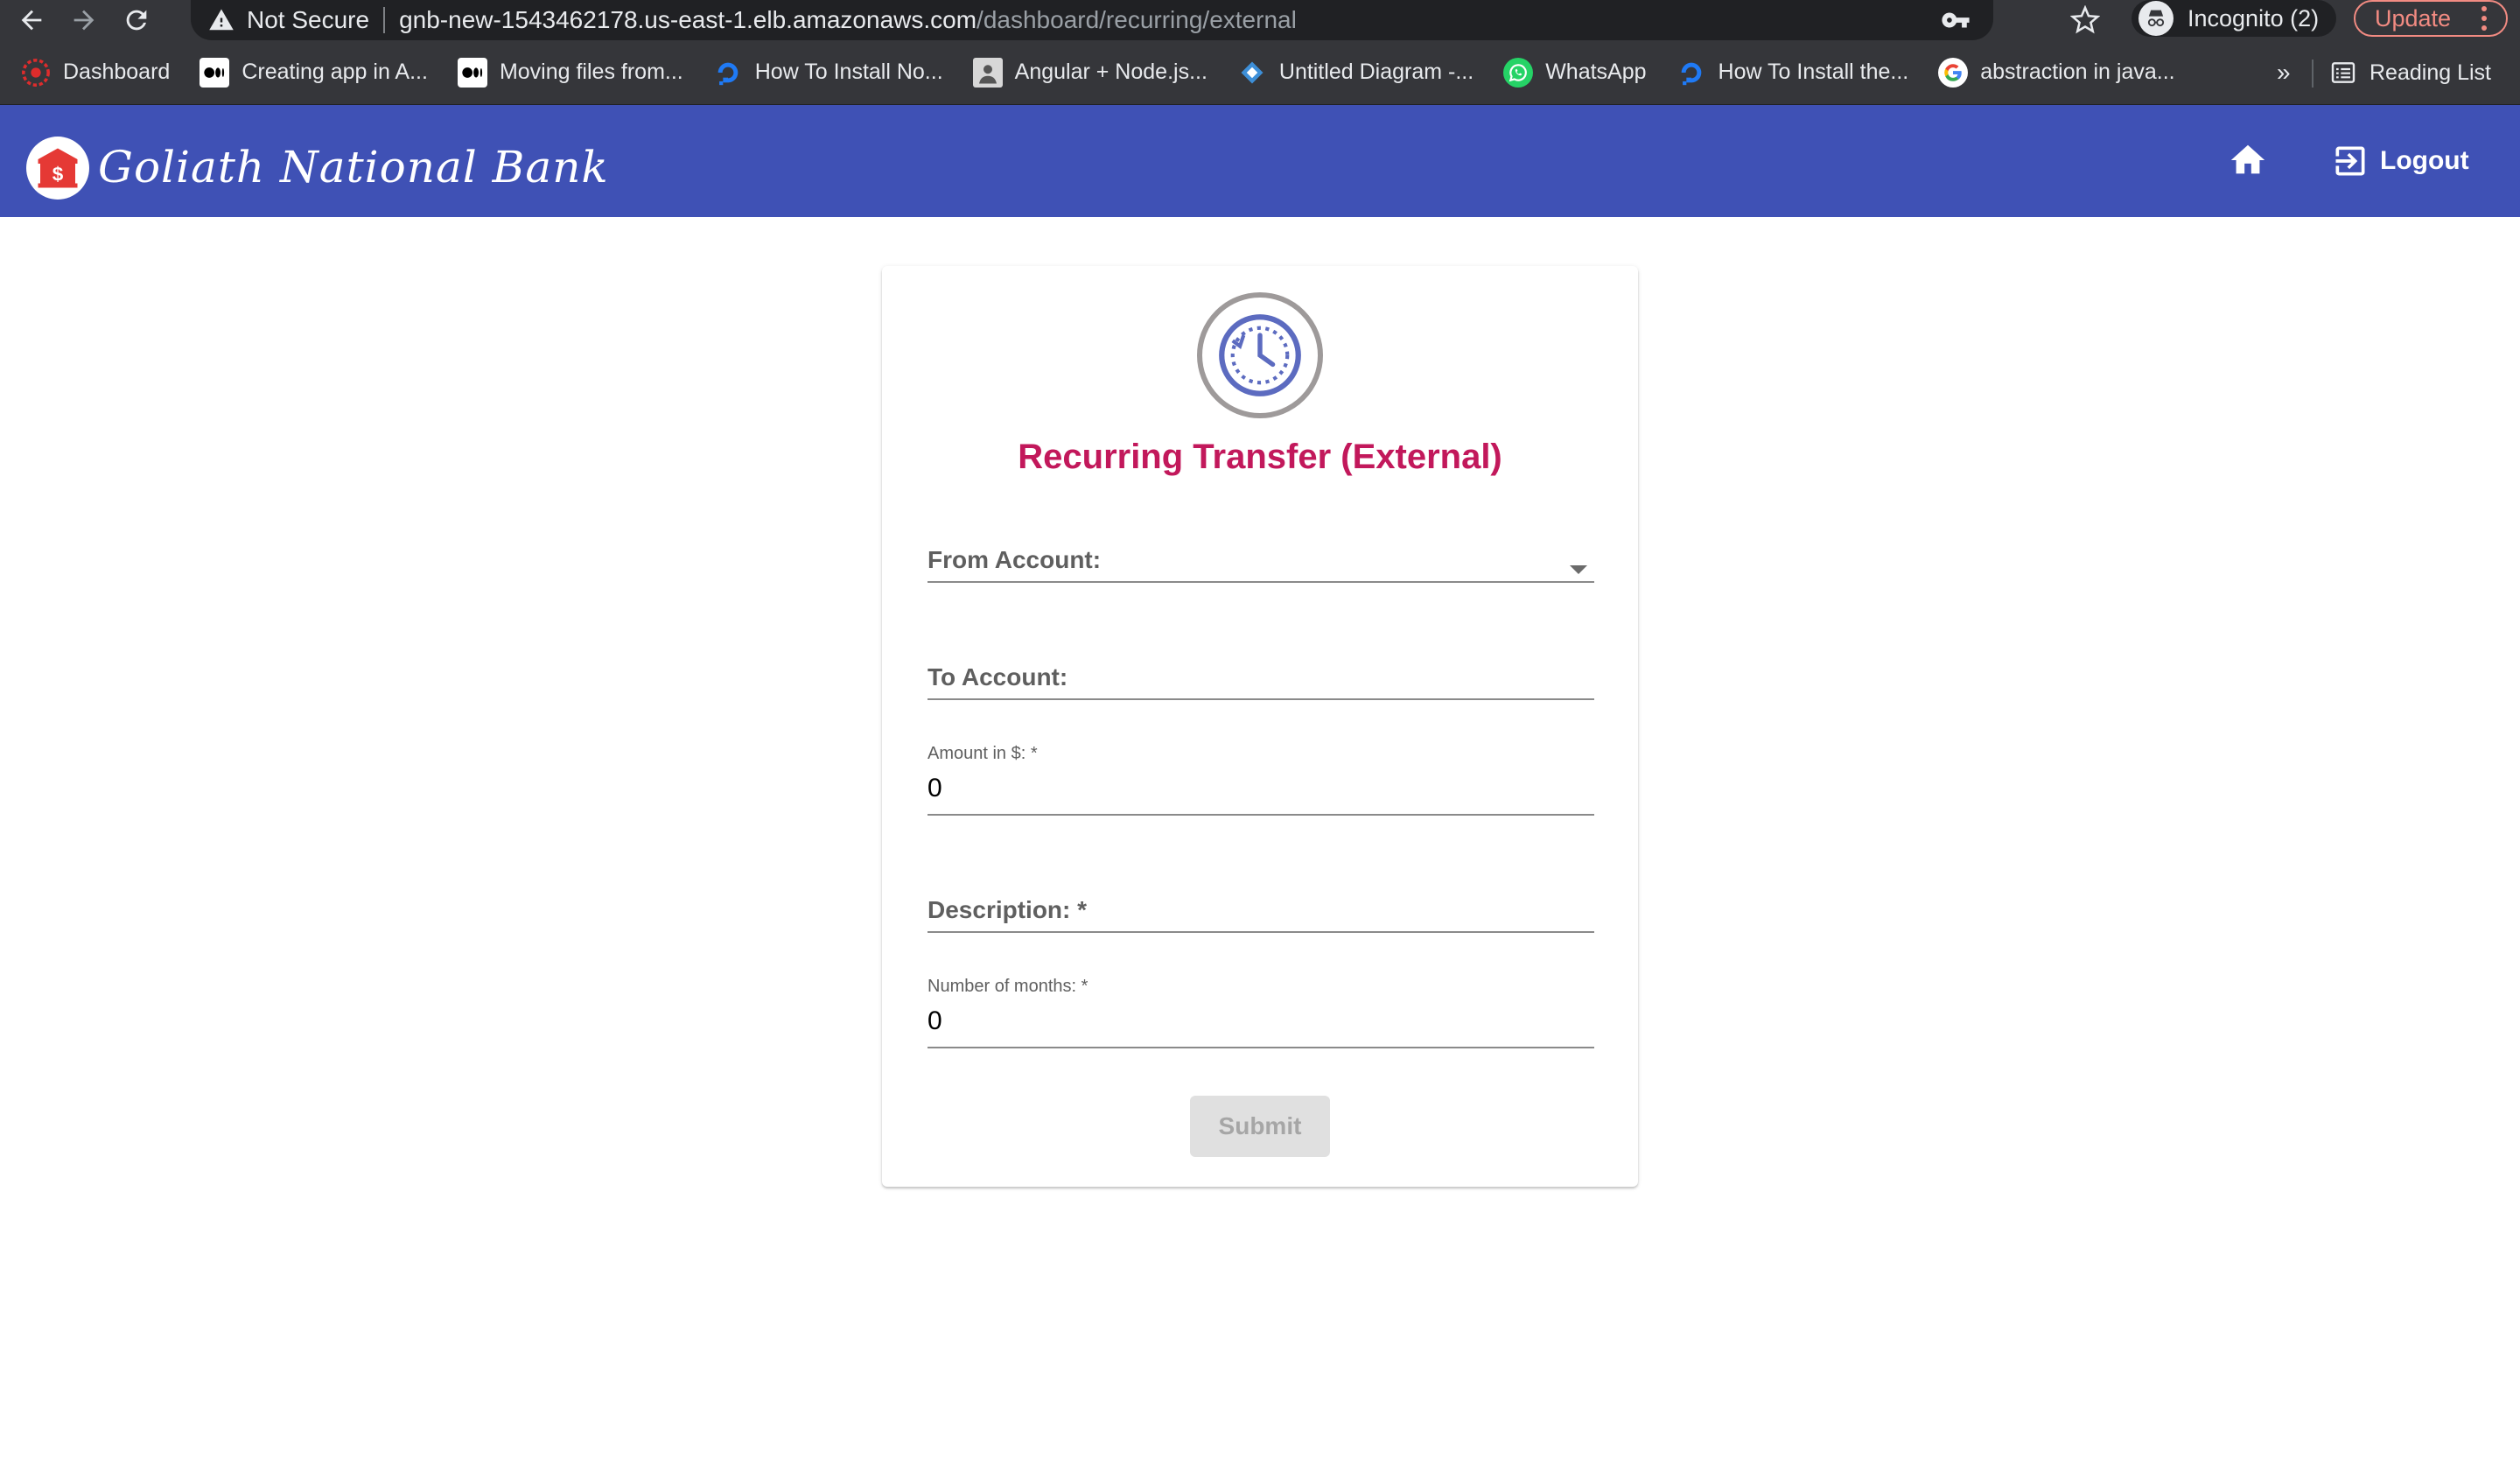 Image resolution: width=2520 pixels, height=1479 pixels. What do you see at coordinates (2485, 19) in the screenshot?
I see `more-vert-icon` at bounding box center [2485, 19].